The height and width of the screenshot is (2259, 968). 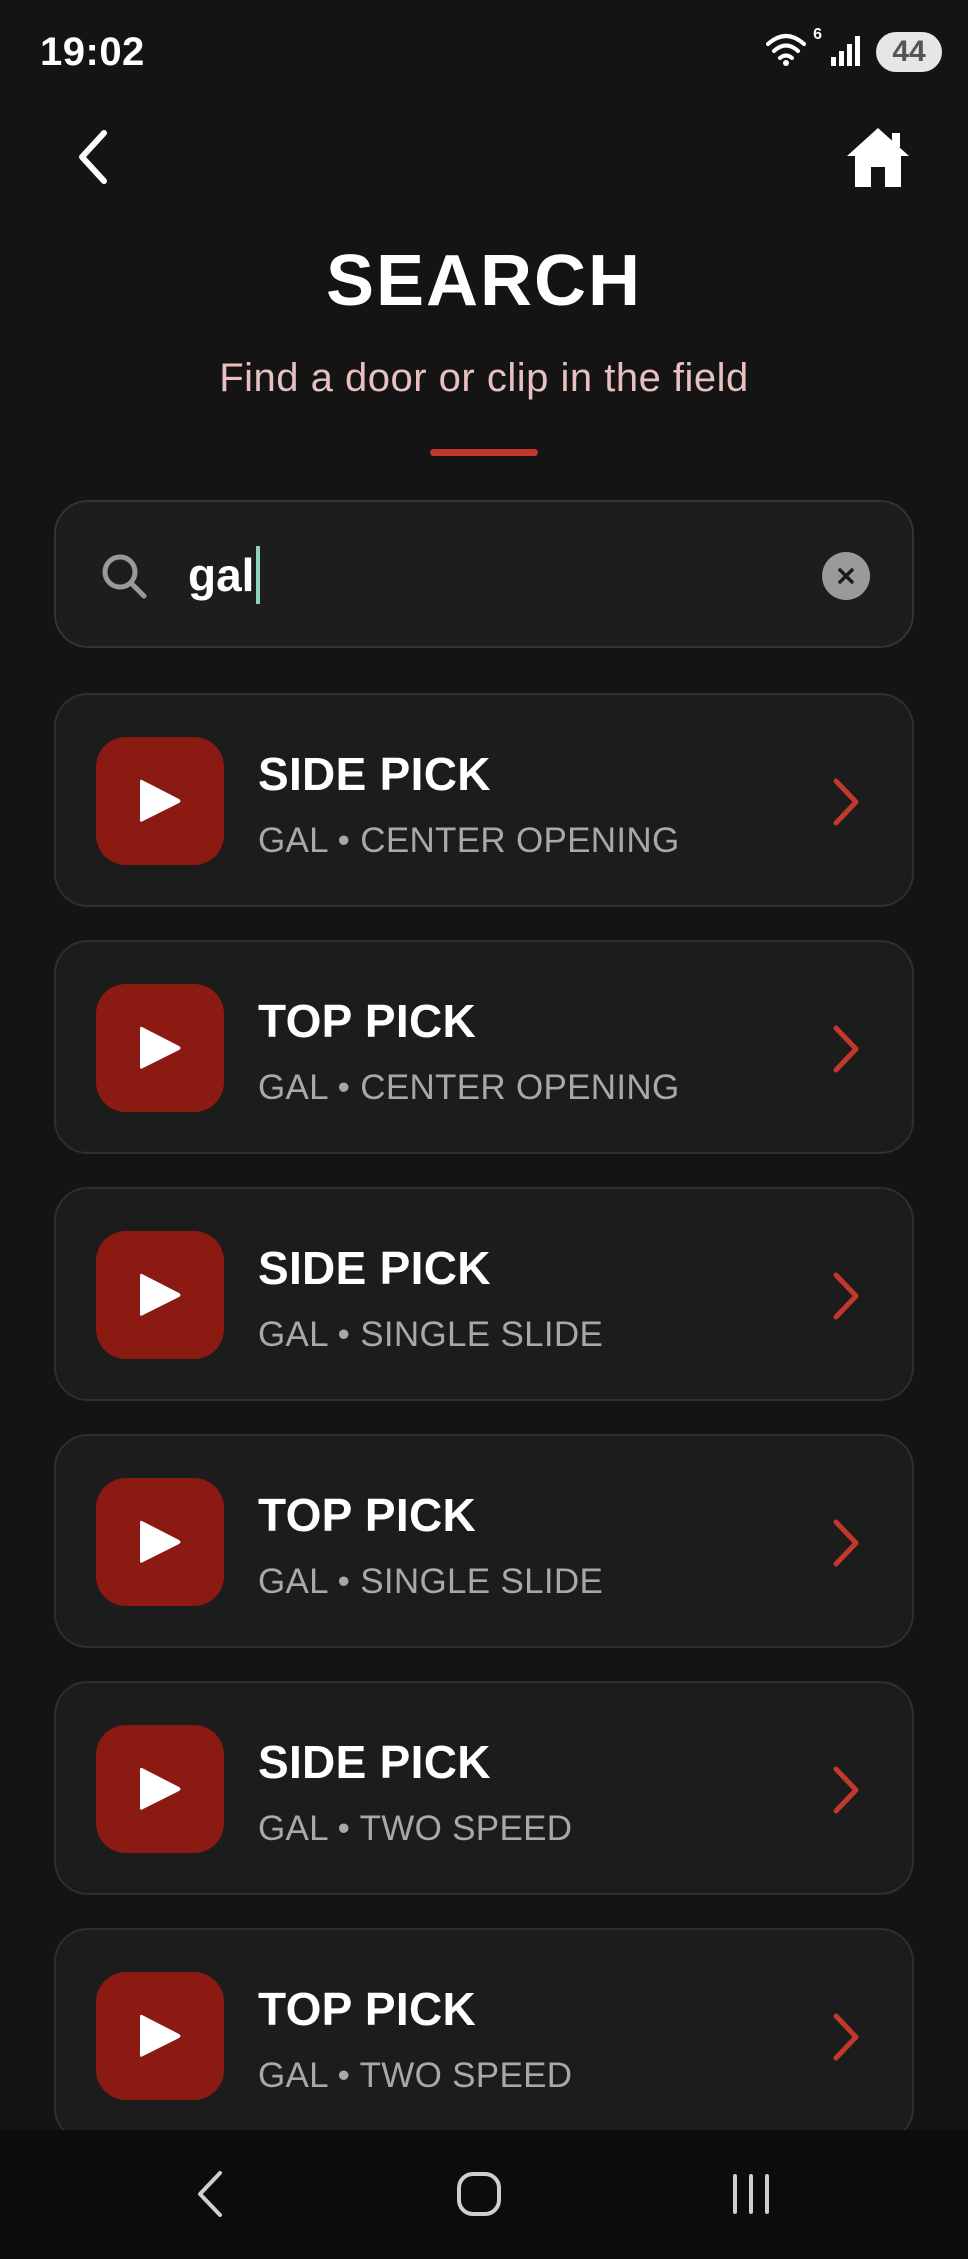 What do you see at coordinates (484, 1047) in the screenshot?
I see `result-card: TOP PICK GAL • CENTER OPENING` at bounding box center [484, 1047].